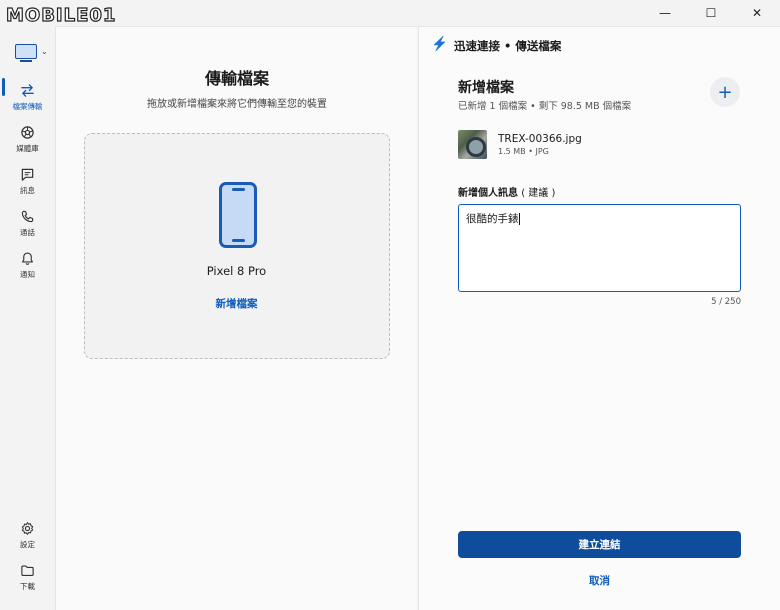 The height and width of the screenshot is (610, 780). Describe the element at coordinates (486, 88) in the screenshot. I see `add-files-title: 新增檔案` at that location.